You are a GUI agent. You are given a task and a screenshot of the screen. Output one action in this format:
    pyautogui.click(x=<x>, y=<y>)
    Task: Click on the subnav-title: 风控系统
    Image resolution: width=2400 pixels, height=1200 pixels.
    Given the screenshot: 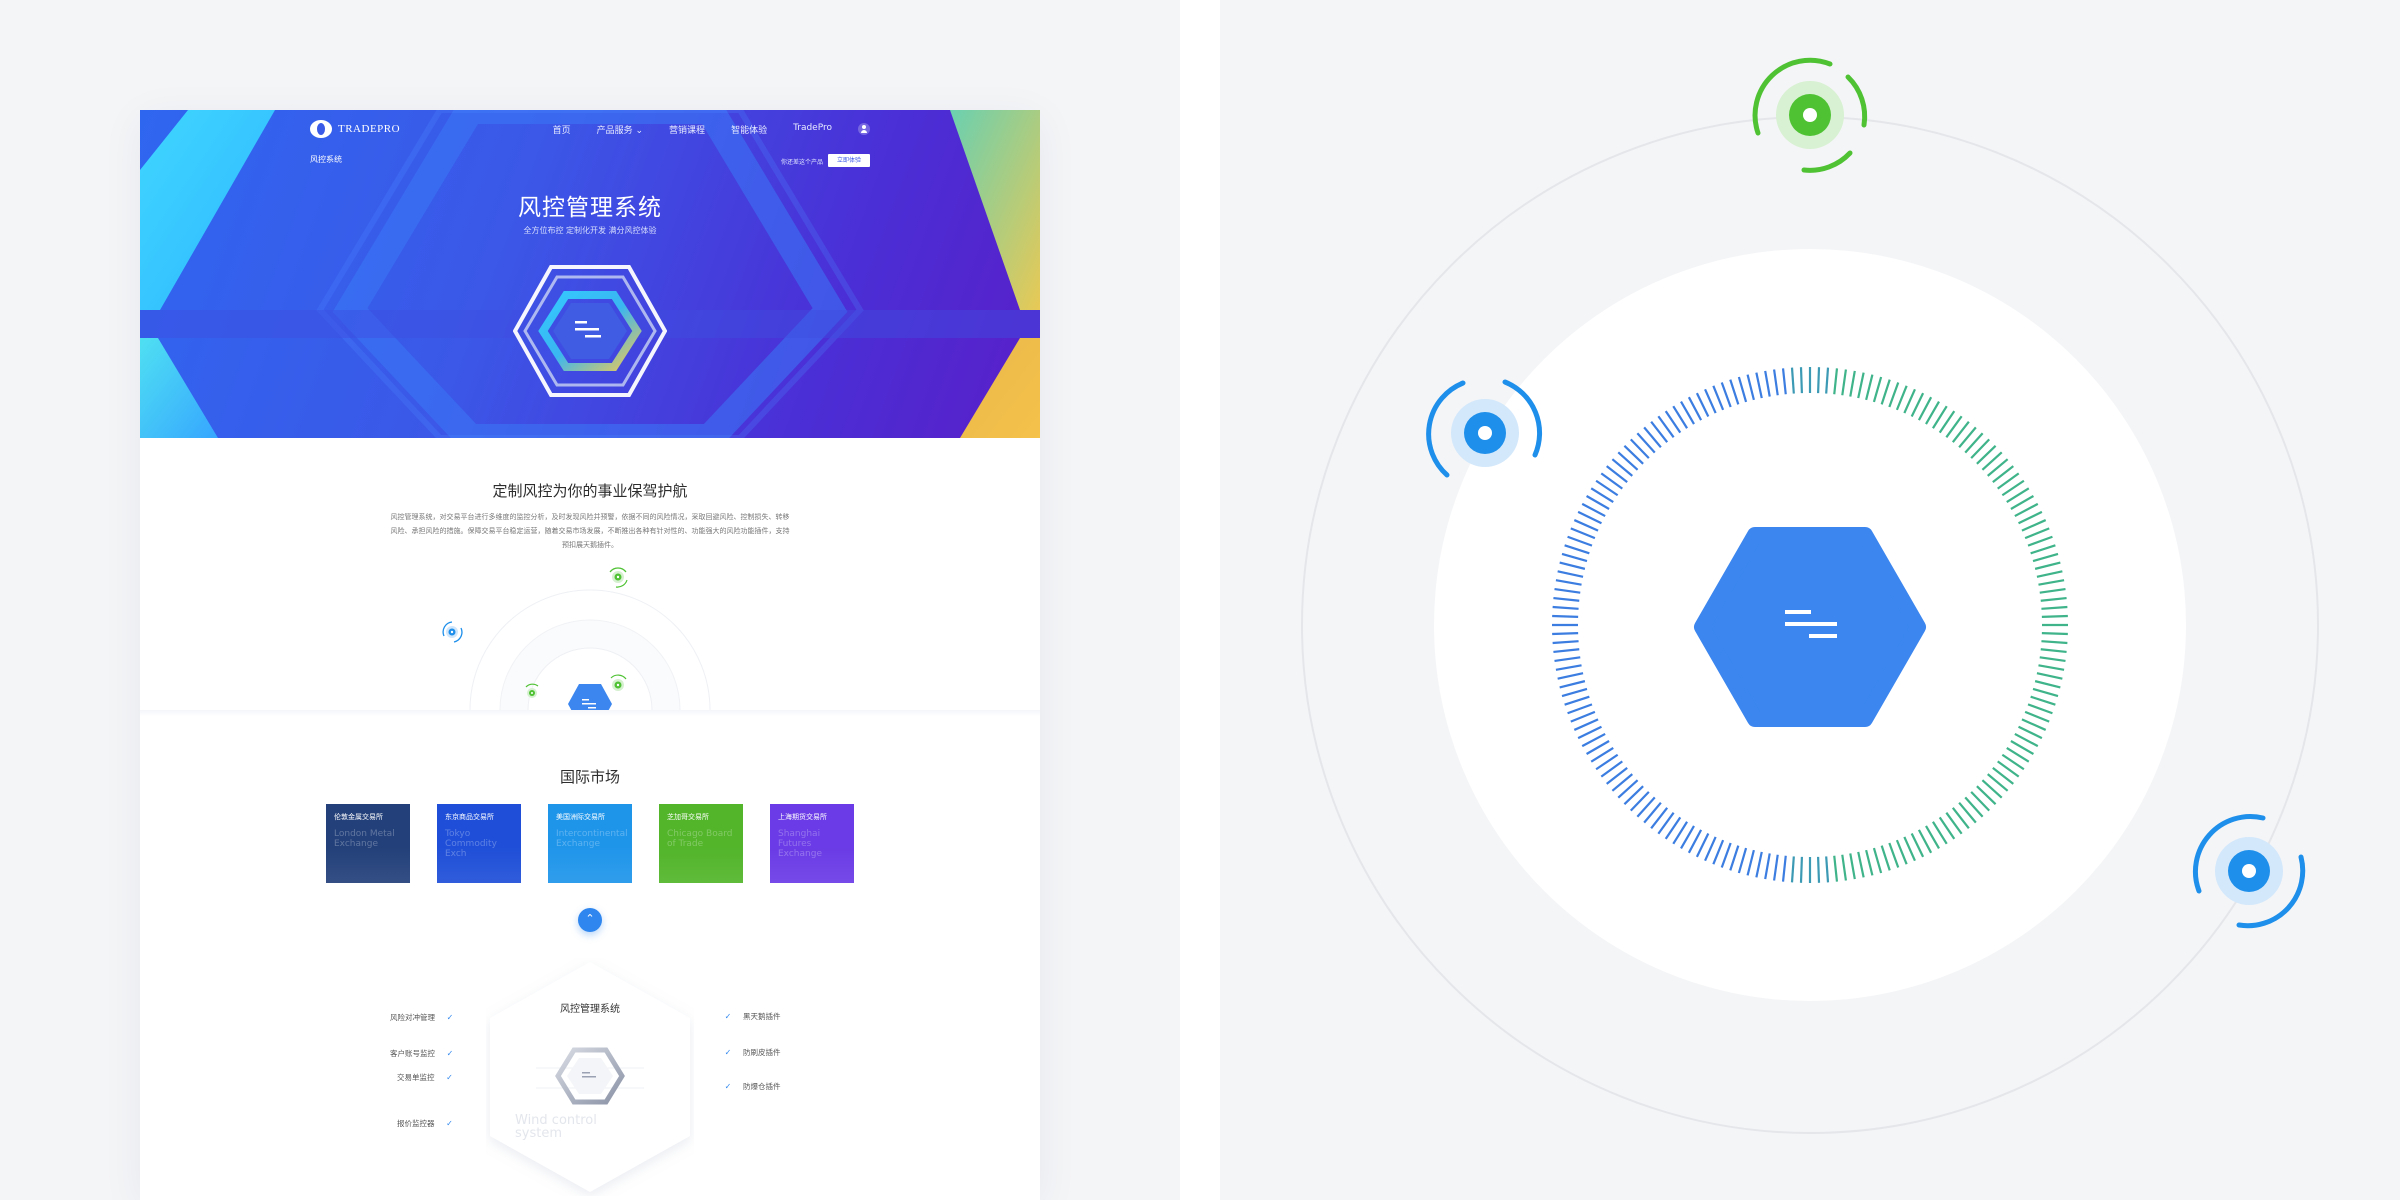 What is the action you would take?
    pyautogui.click(x=326, y=159)
    